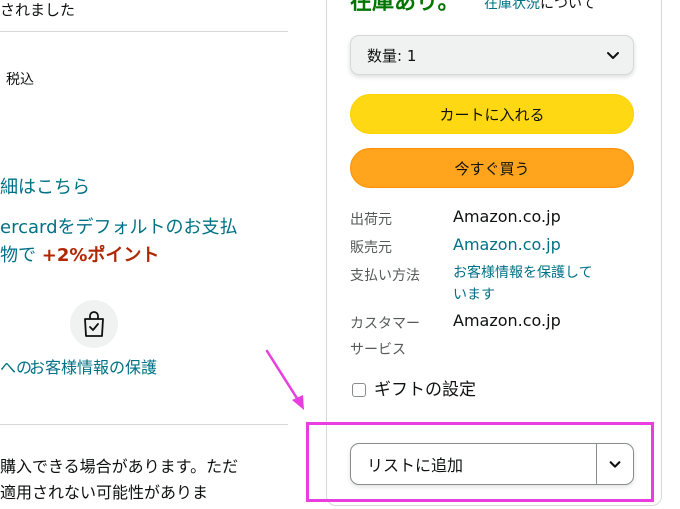 The image size is (680, 509). What do you see at coordinates (100, 255) in the screenshot?
I see `points-badge: +2%ポイント` at bounding box center [100, 255].